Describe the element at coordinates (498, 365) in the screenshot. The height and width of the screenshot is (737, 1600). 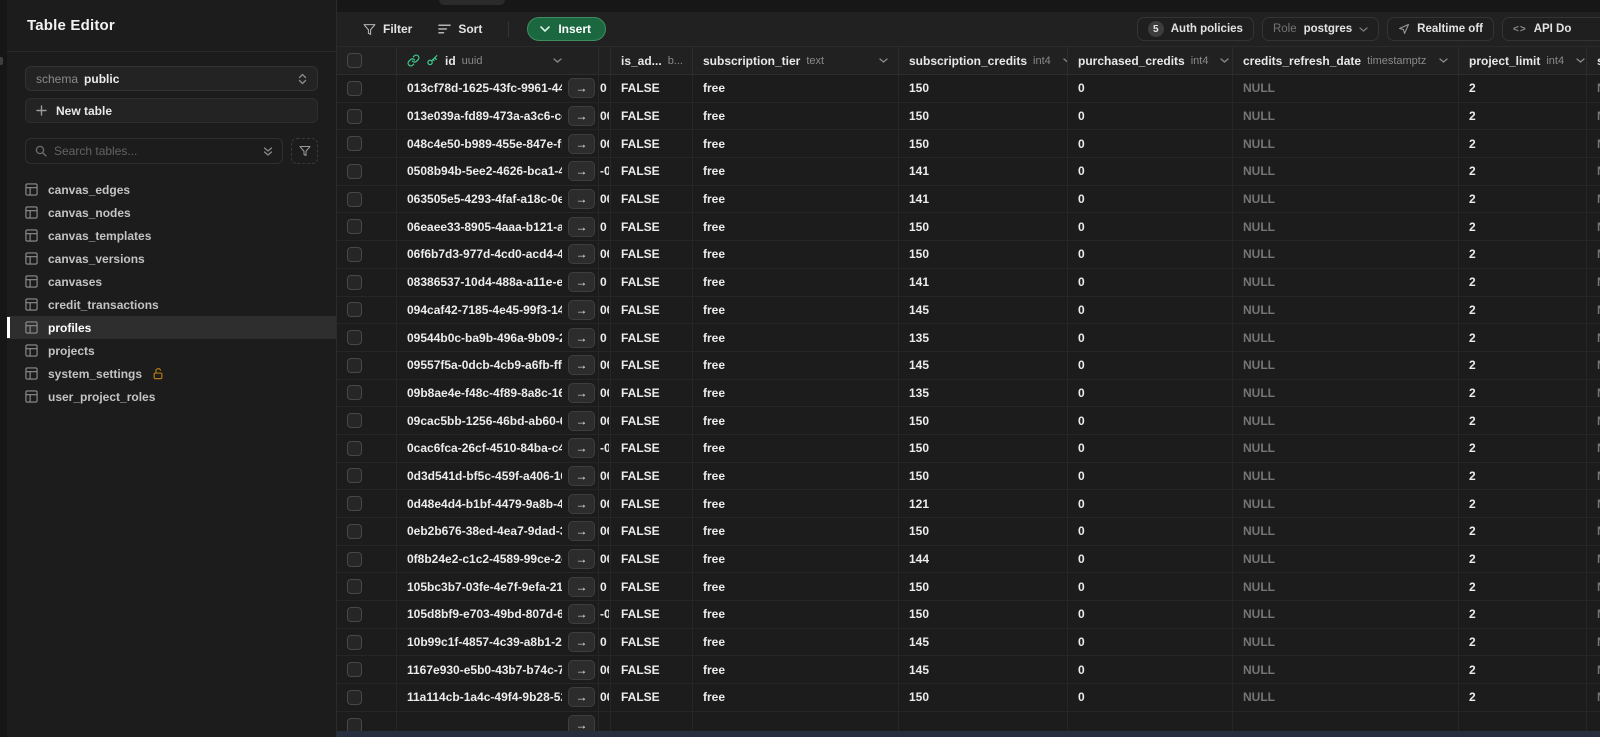
I see `id-cell: 09557f5a-0dcb-4cb9-a6fb-fff366... →` at that location.